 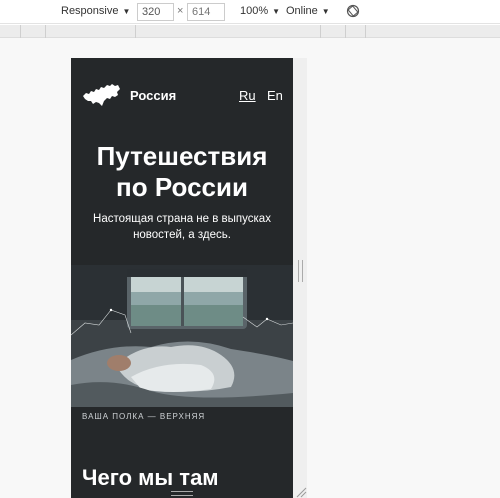 I want to click on zoom-select-label: 100%, so click(x=254, y=11).